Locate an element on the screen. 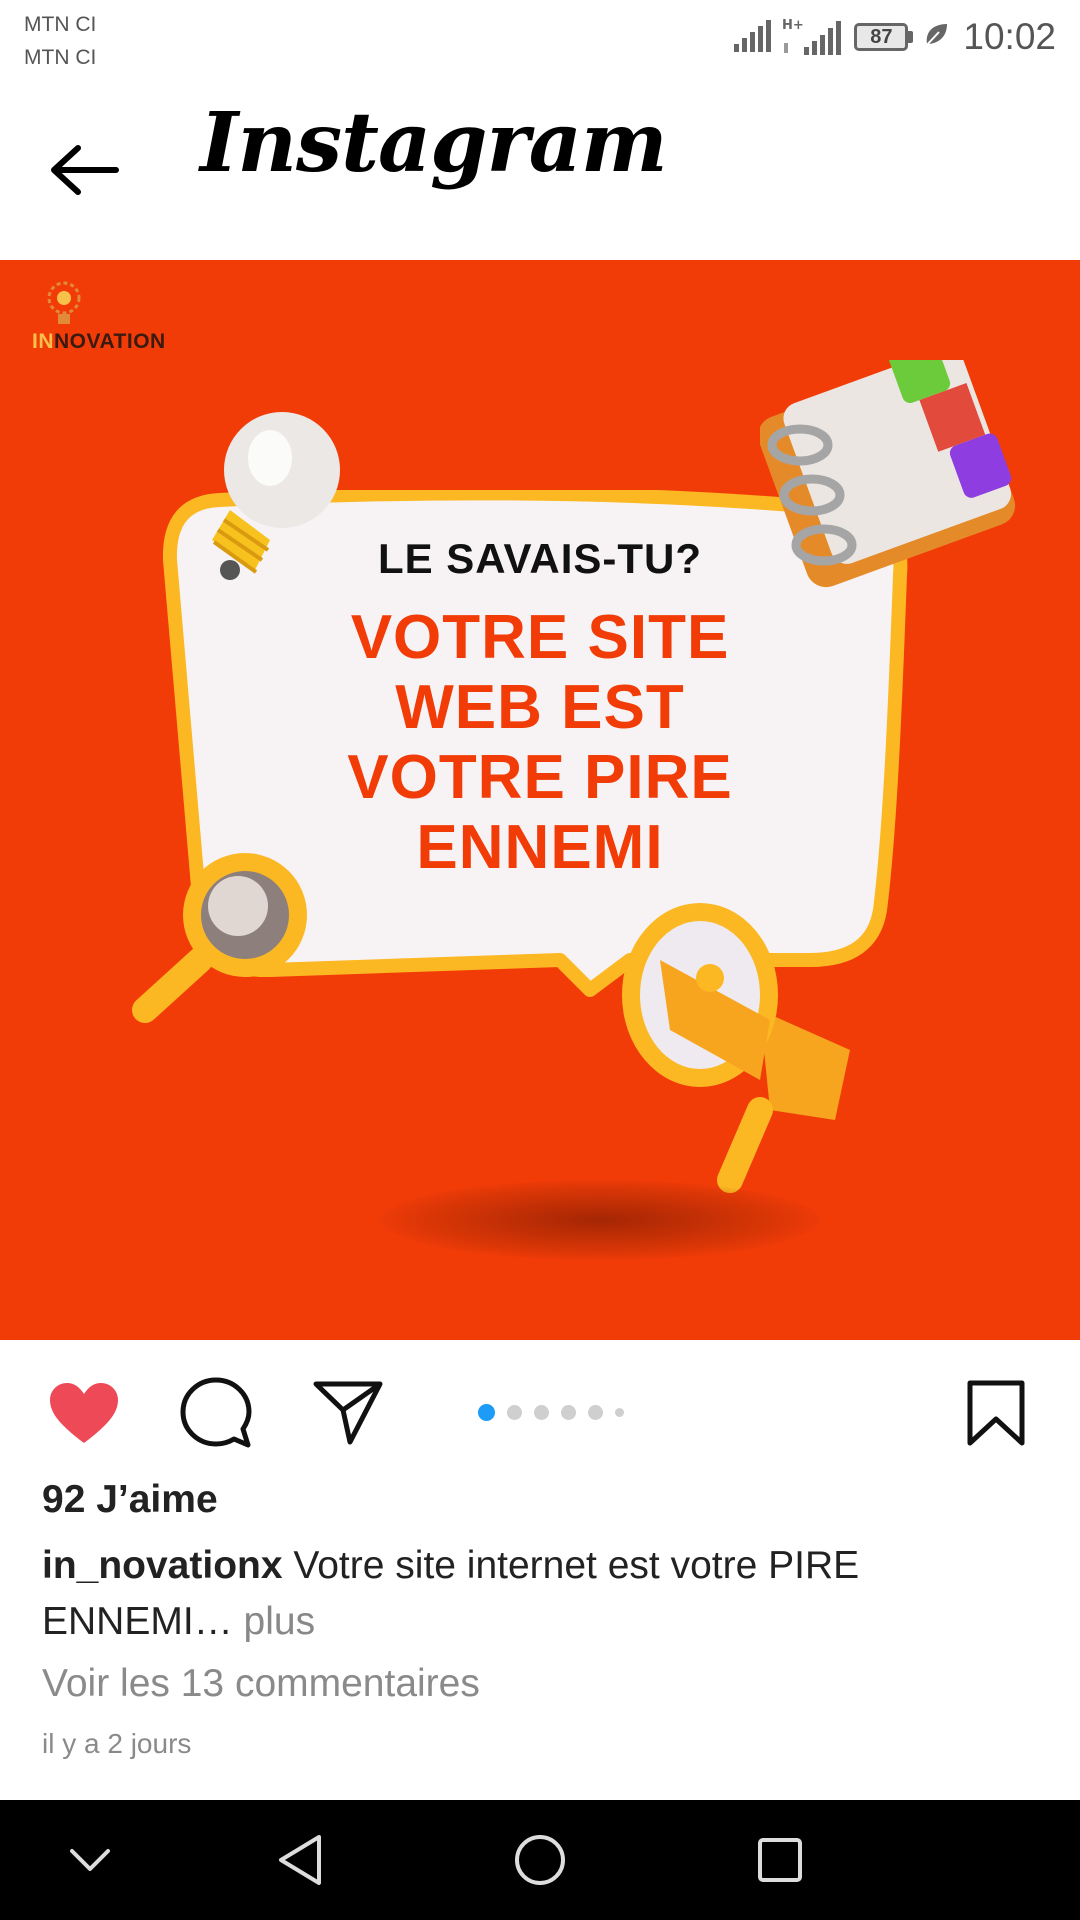 The width and height of the screenshot is (1080, 1920). post-action-bar is located at coordinates (540, 1410).